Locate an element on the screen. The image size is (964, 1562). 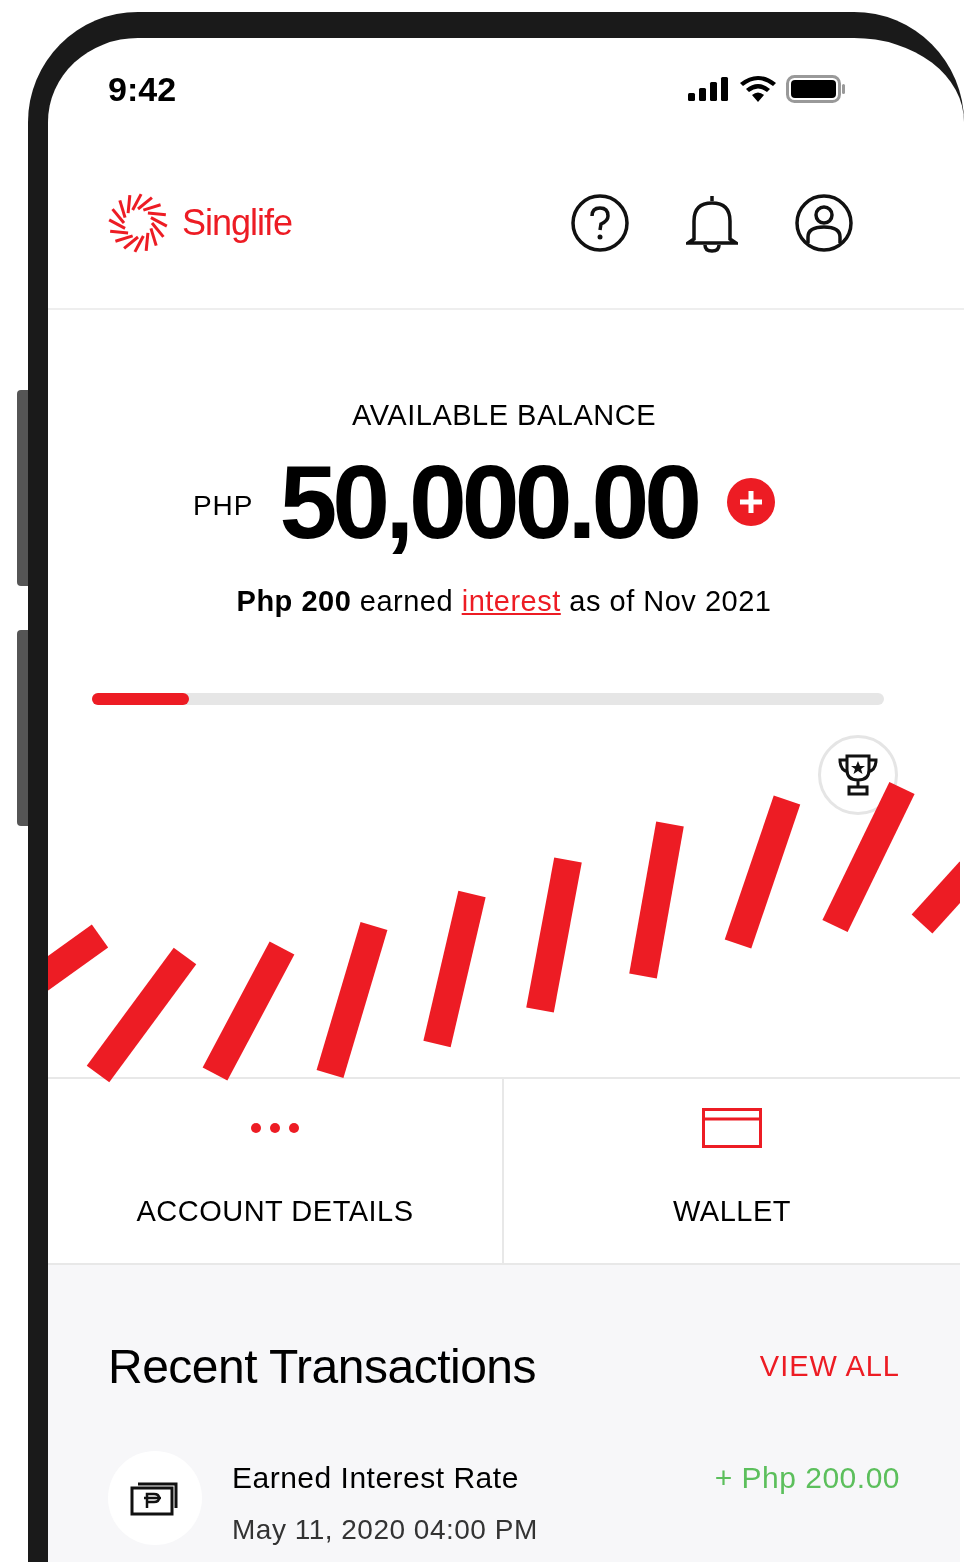
add-icon is located at coordinates (751, 501).